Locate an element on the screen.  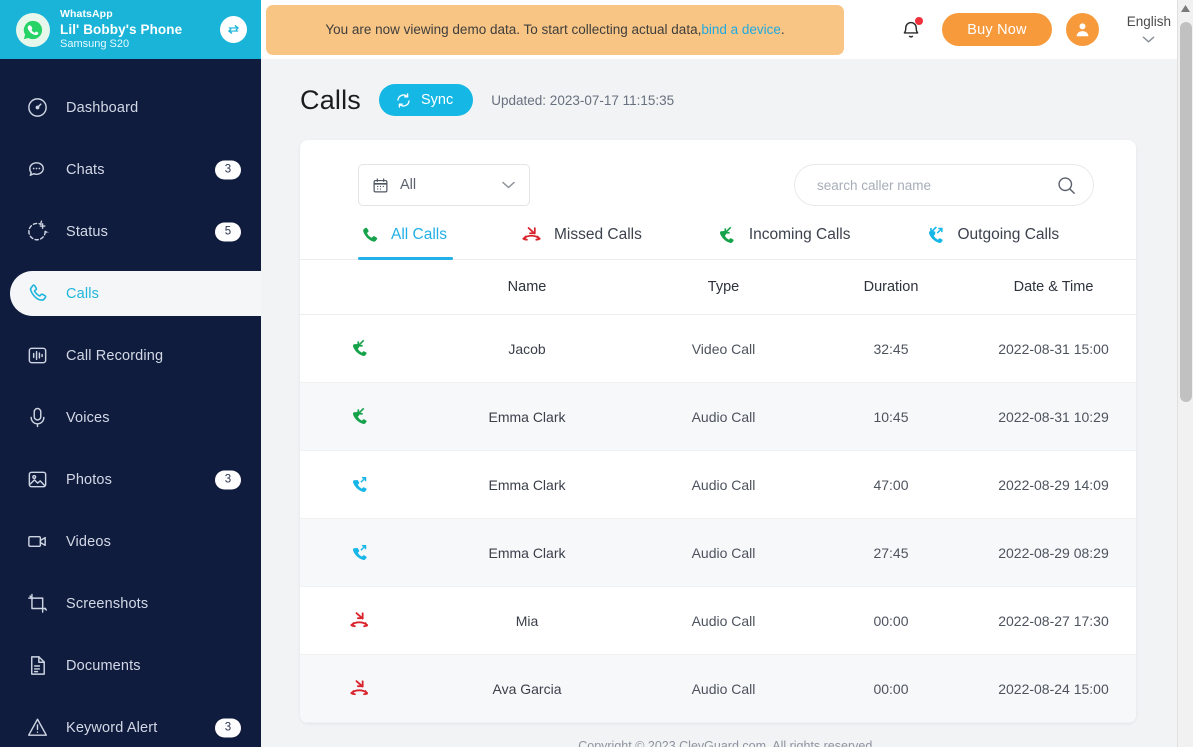
cell-datetime: 2022-08-31 10:29 is located at coordinates (1053, 416).